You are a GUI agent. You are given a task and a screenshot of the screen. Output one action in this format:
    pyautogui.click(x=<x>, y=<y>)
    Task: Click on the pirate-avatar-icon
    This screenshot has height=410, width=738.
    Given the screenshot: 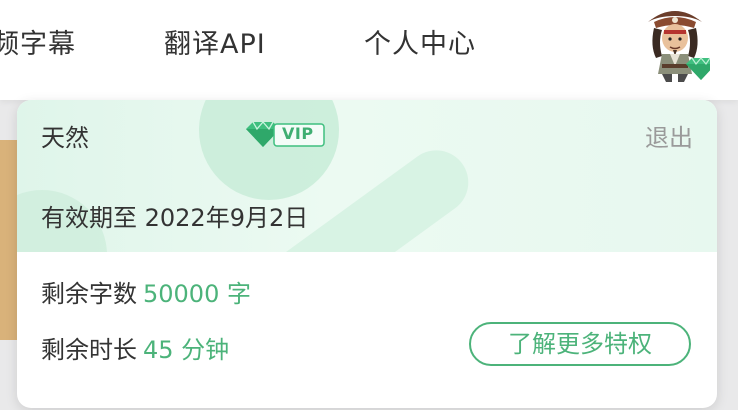 What is the action you would take?
    pyautogui.click(x=682, y=46)
    